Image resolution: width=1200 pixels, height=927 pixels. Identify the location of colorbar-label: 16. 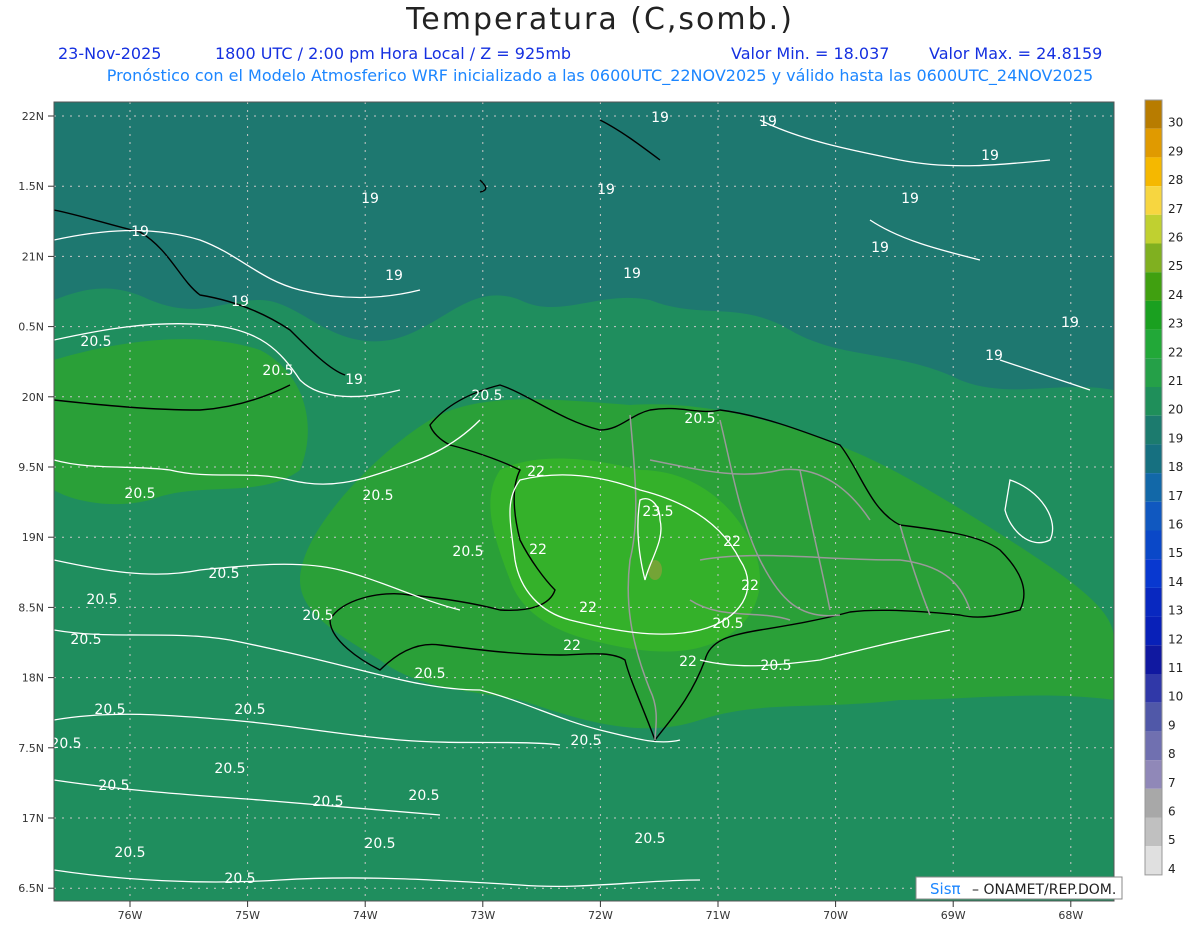
(1175, 525).